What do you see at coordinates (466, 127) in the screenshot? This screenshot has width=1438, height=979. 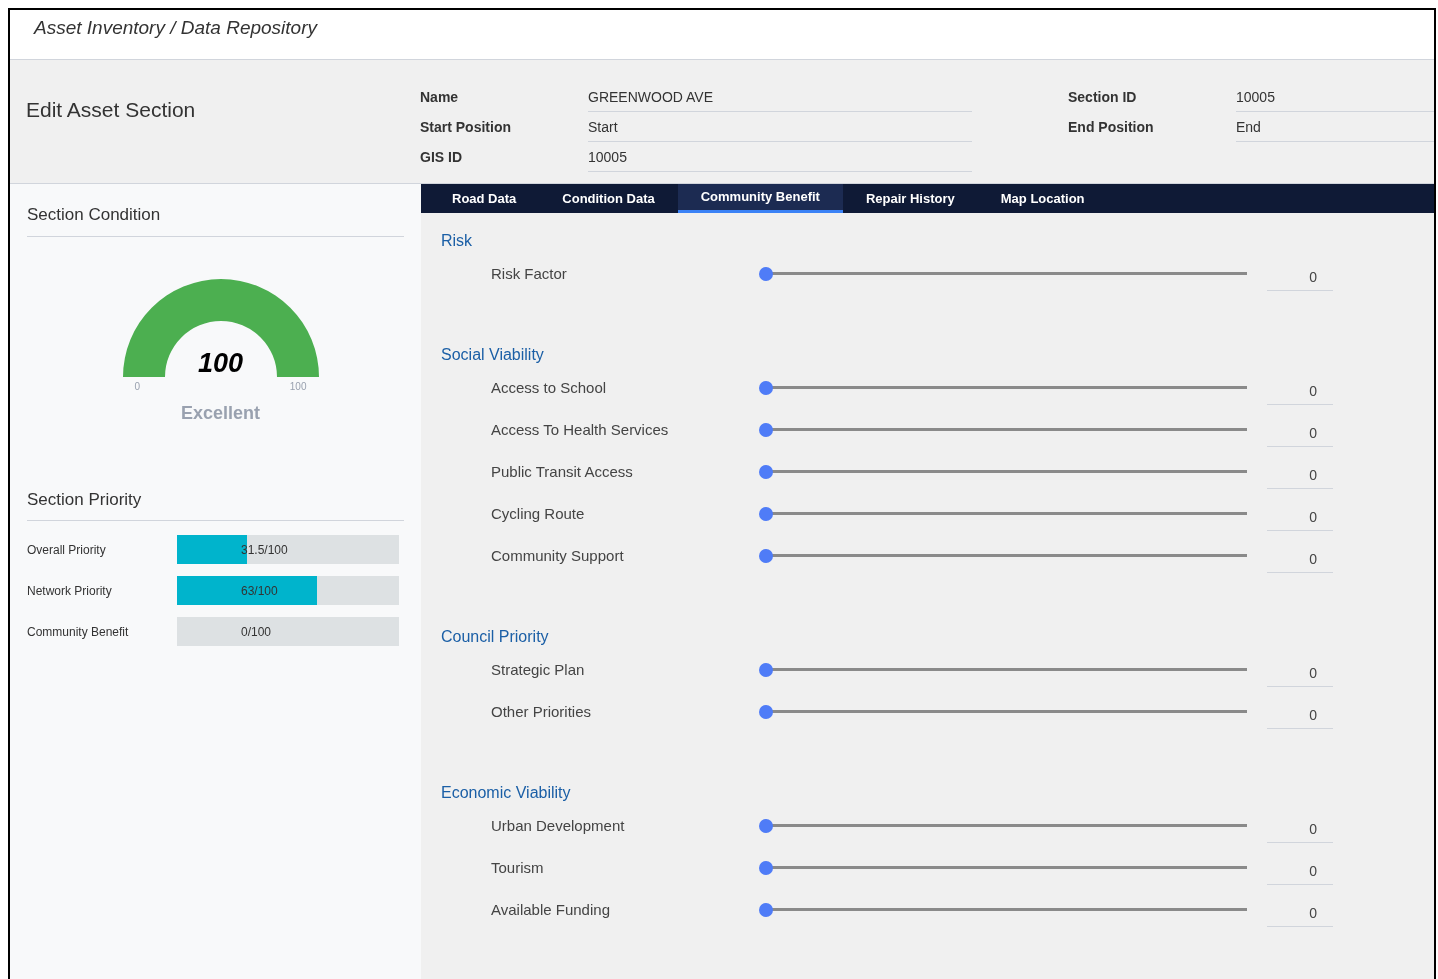 I see `field-label: Start Position` at bounding box center [466, 127].